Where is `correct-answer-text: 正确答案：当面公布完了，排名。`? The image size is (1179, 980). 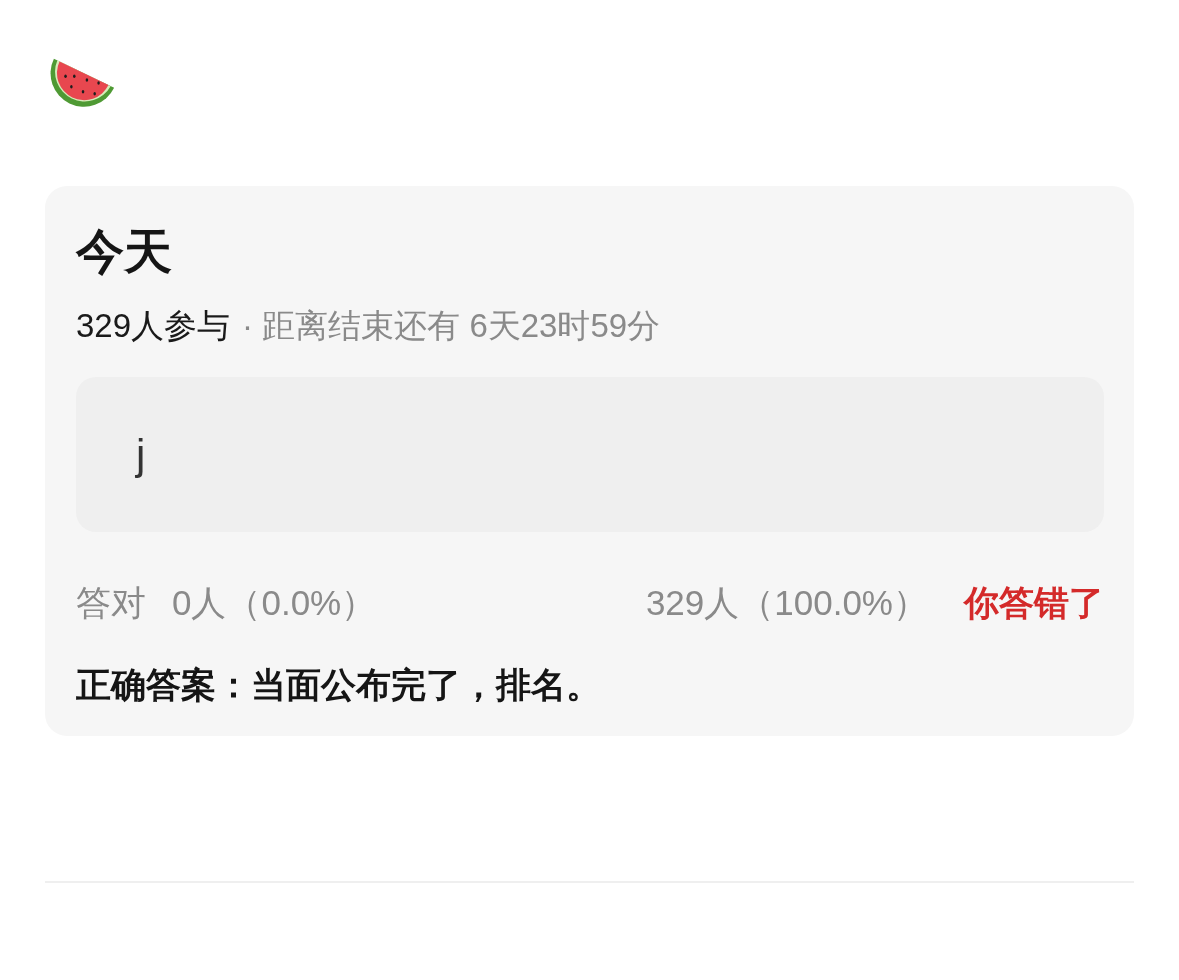 correct-answer-text: 正确答案：当面公布完了，排名。 is located at coordinates (339, 685).